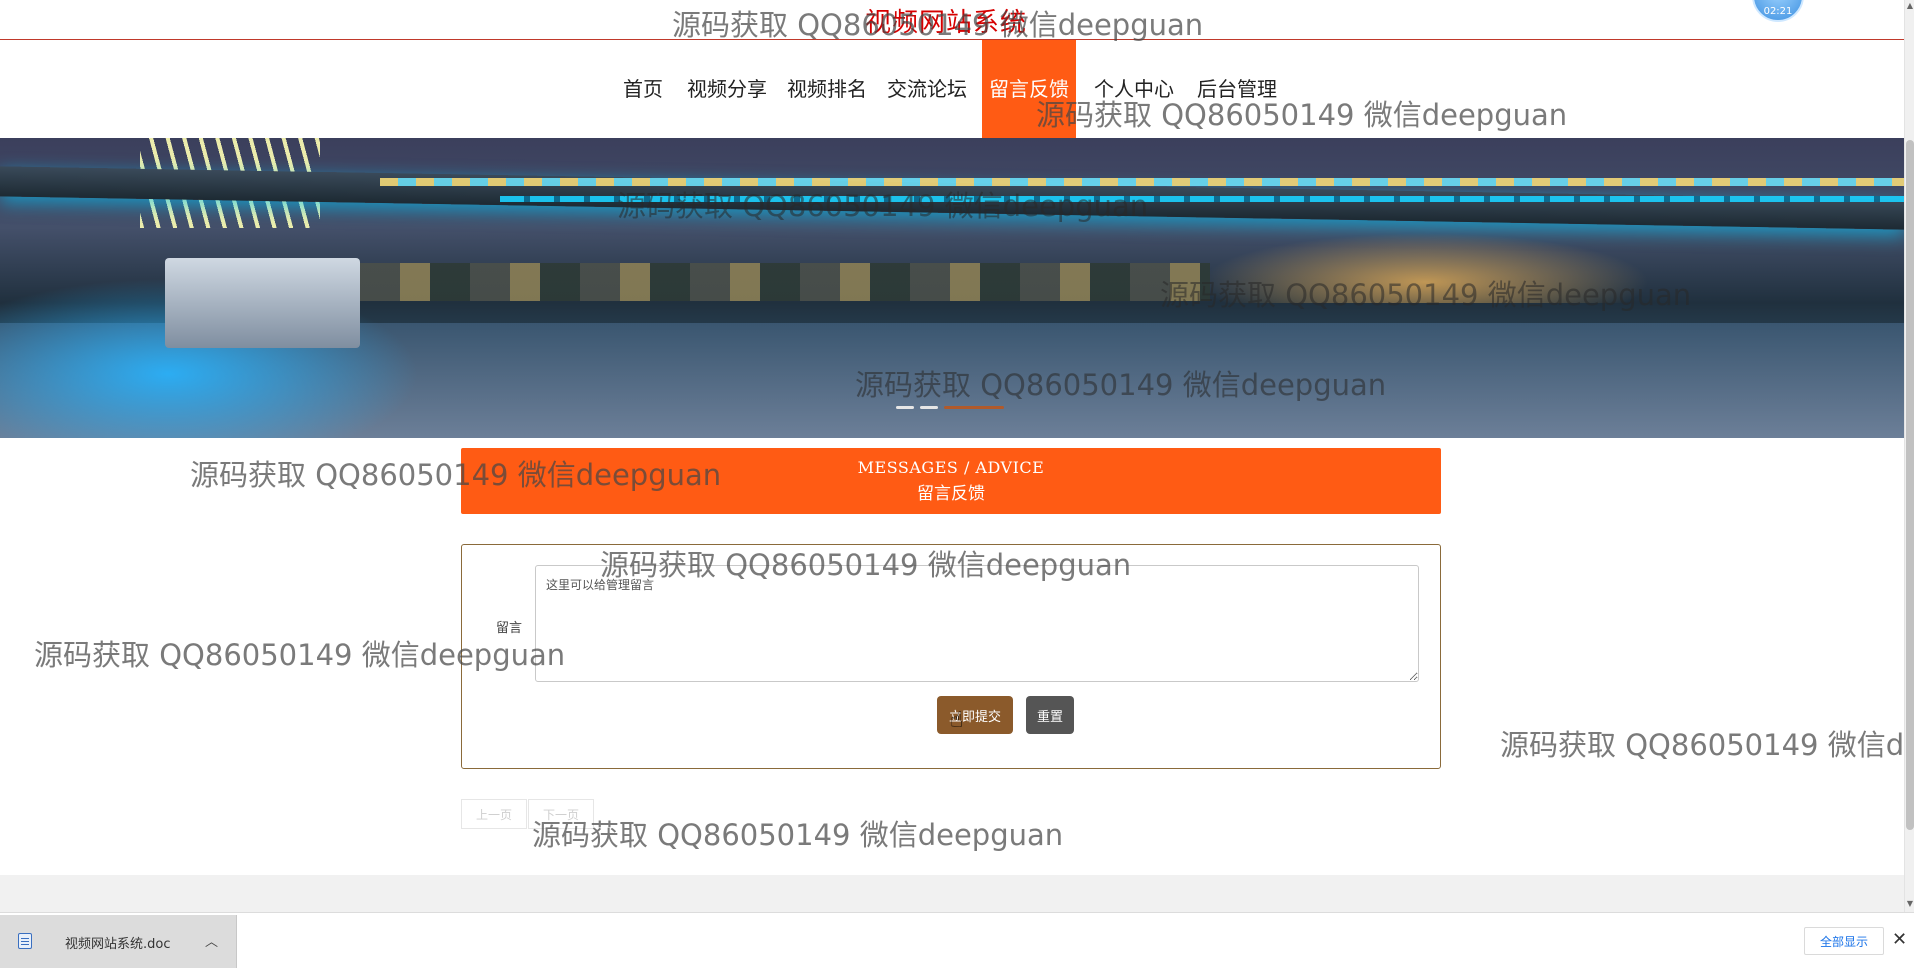 Image resolution: width=1914 pixels, height=968 pixels. What do you see at coordinates (211, 940) in the screenshot?
I see `chevron-up-icon: ︿` at bounding box center [211, 940].